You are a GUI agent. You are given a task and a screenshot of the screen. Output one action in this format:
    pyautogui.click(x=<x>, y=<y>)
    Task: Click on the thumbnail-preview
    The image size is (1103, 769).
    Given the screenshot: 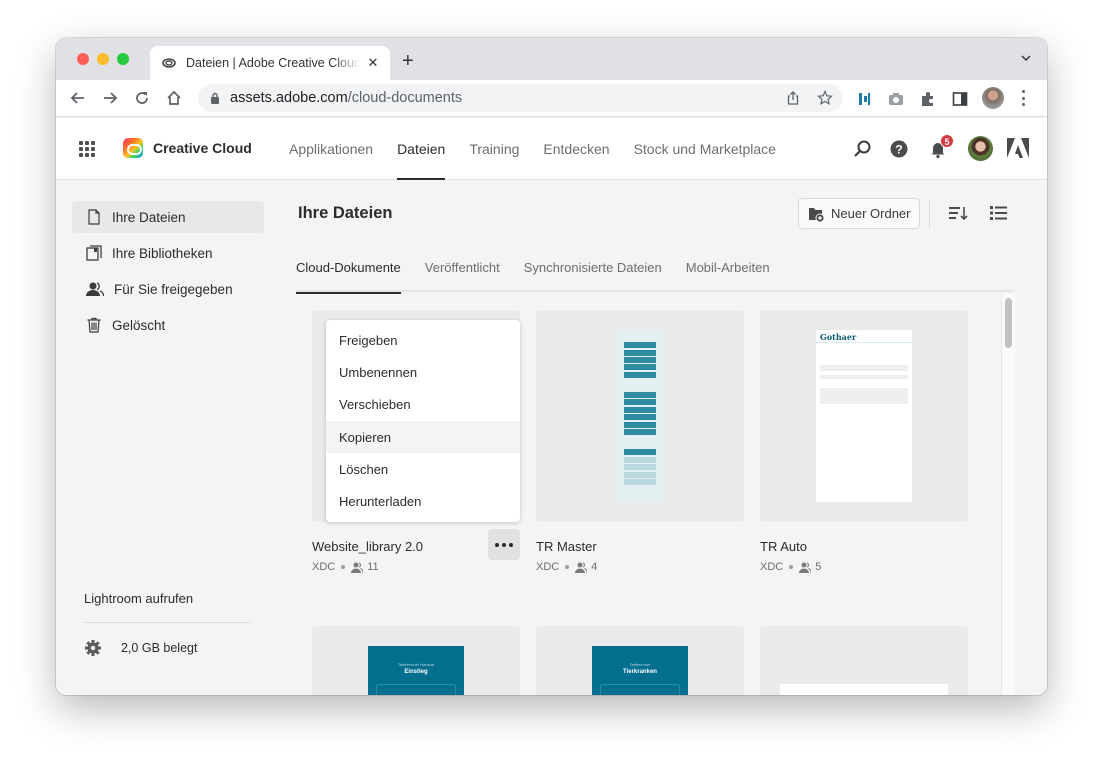 What is the action you would take?
    pyautogui.click(x=640, y=416)
    